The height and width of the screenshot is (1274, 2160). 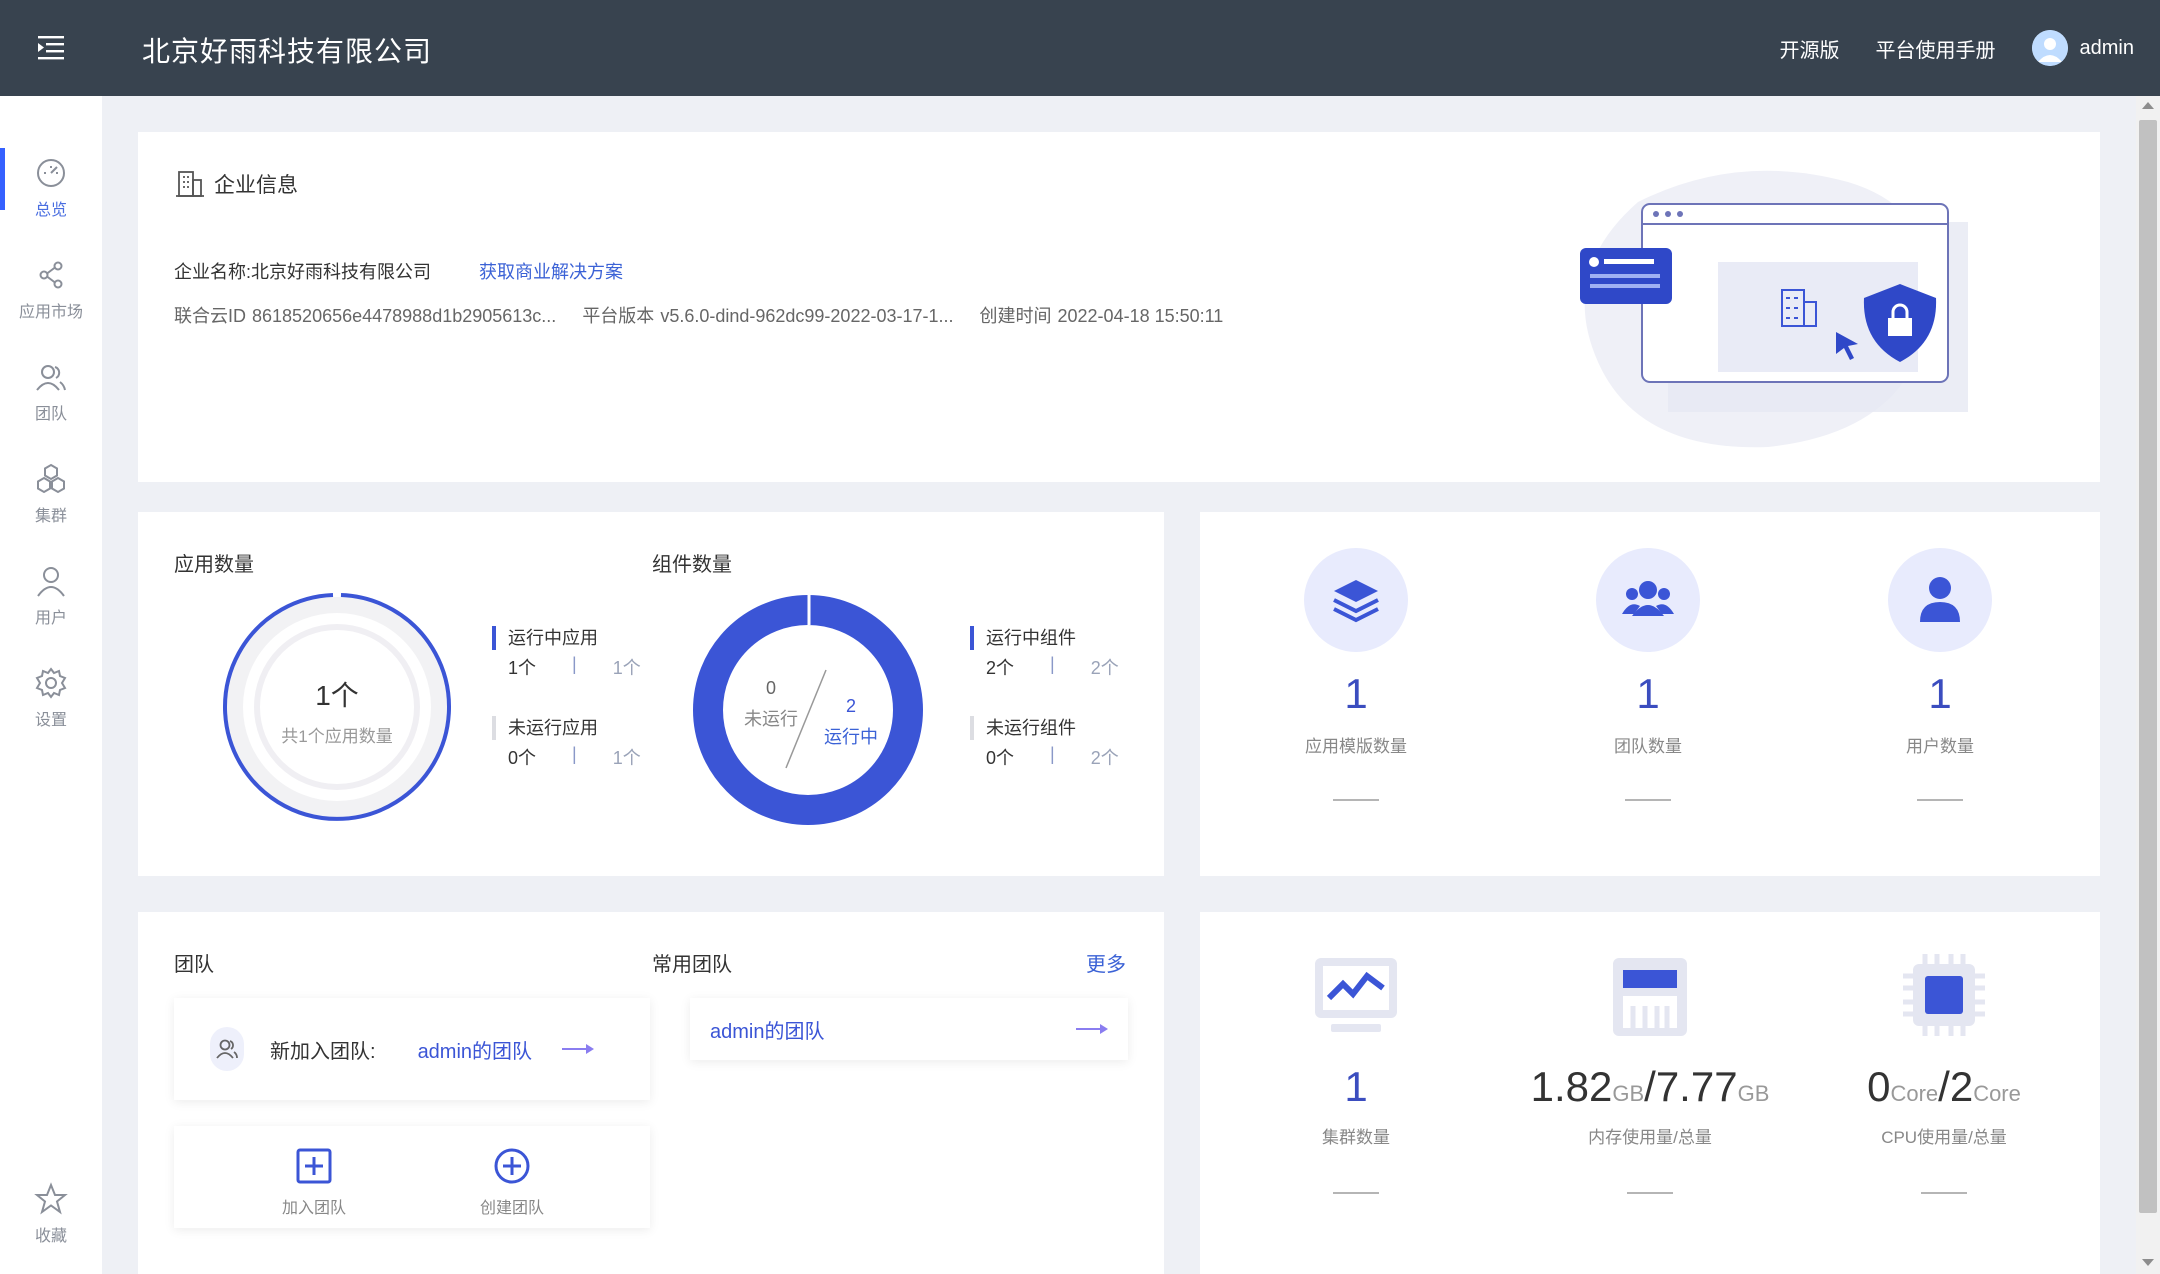 I want to click on running-components-total: 2个, so click(x=1104, y=668).